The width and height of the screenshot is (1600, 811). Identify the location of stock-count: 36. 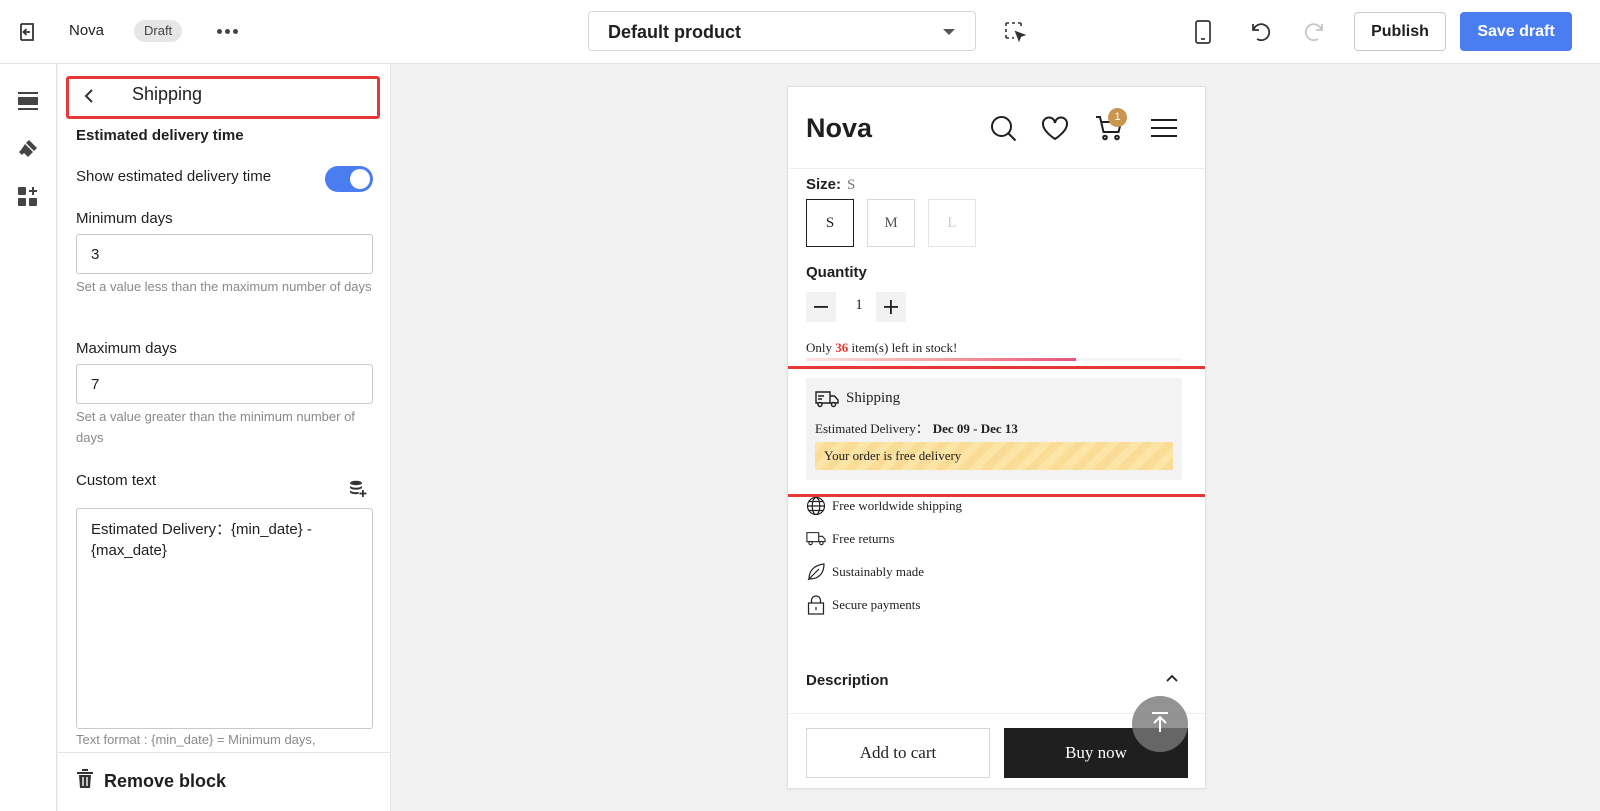
(842, 347).